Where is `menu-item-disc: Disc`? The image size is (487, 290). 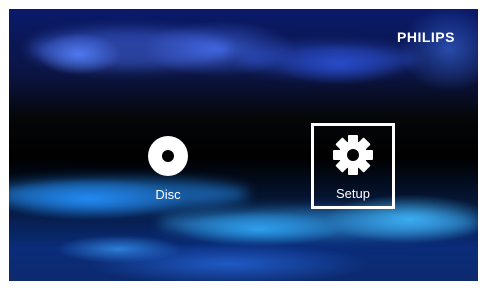 menu-item-disc: Disc is located at coordinates (168, 167).